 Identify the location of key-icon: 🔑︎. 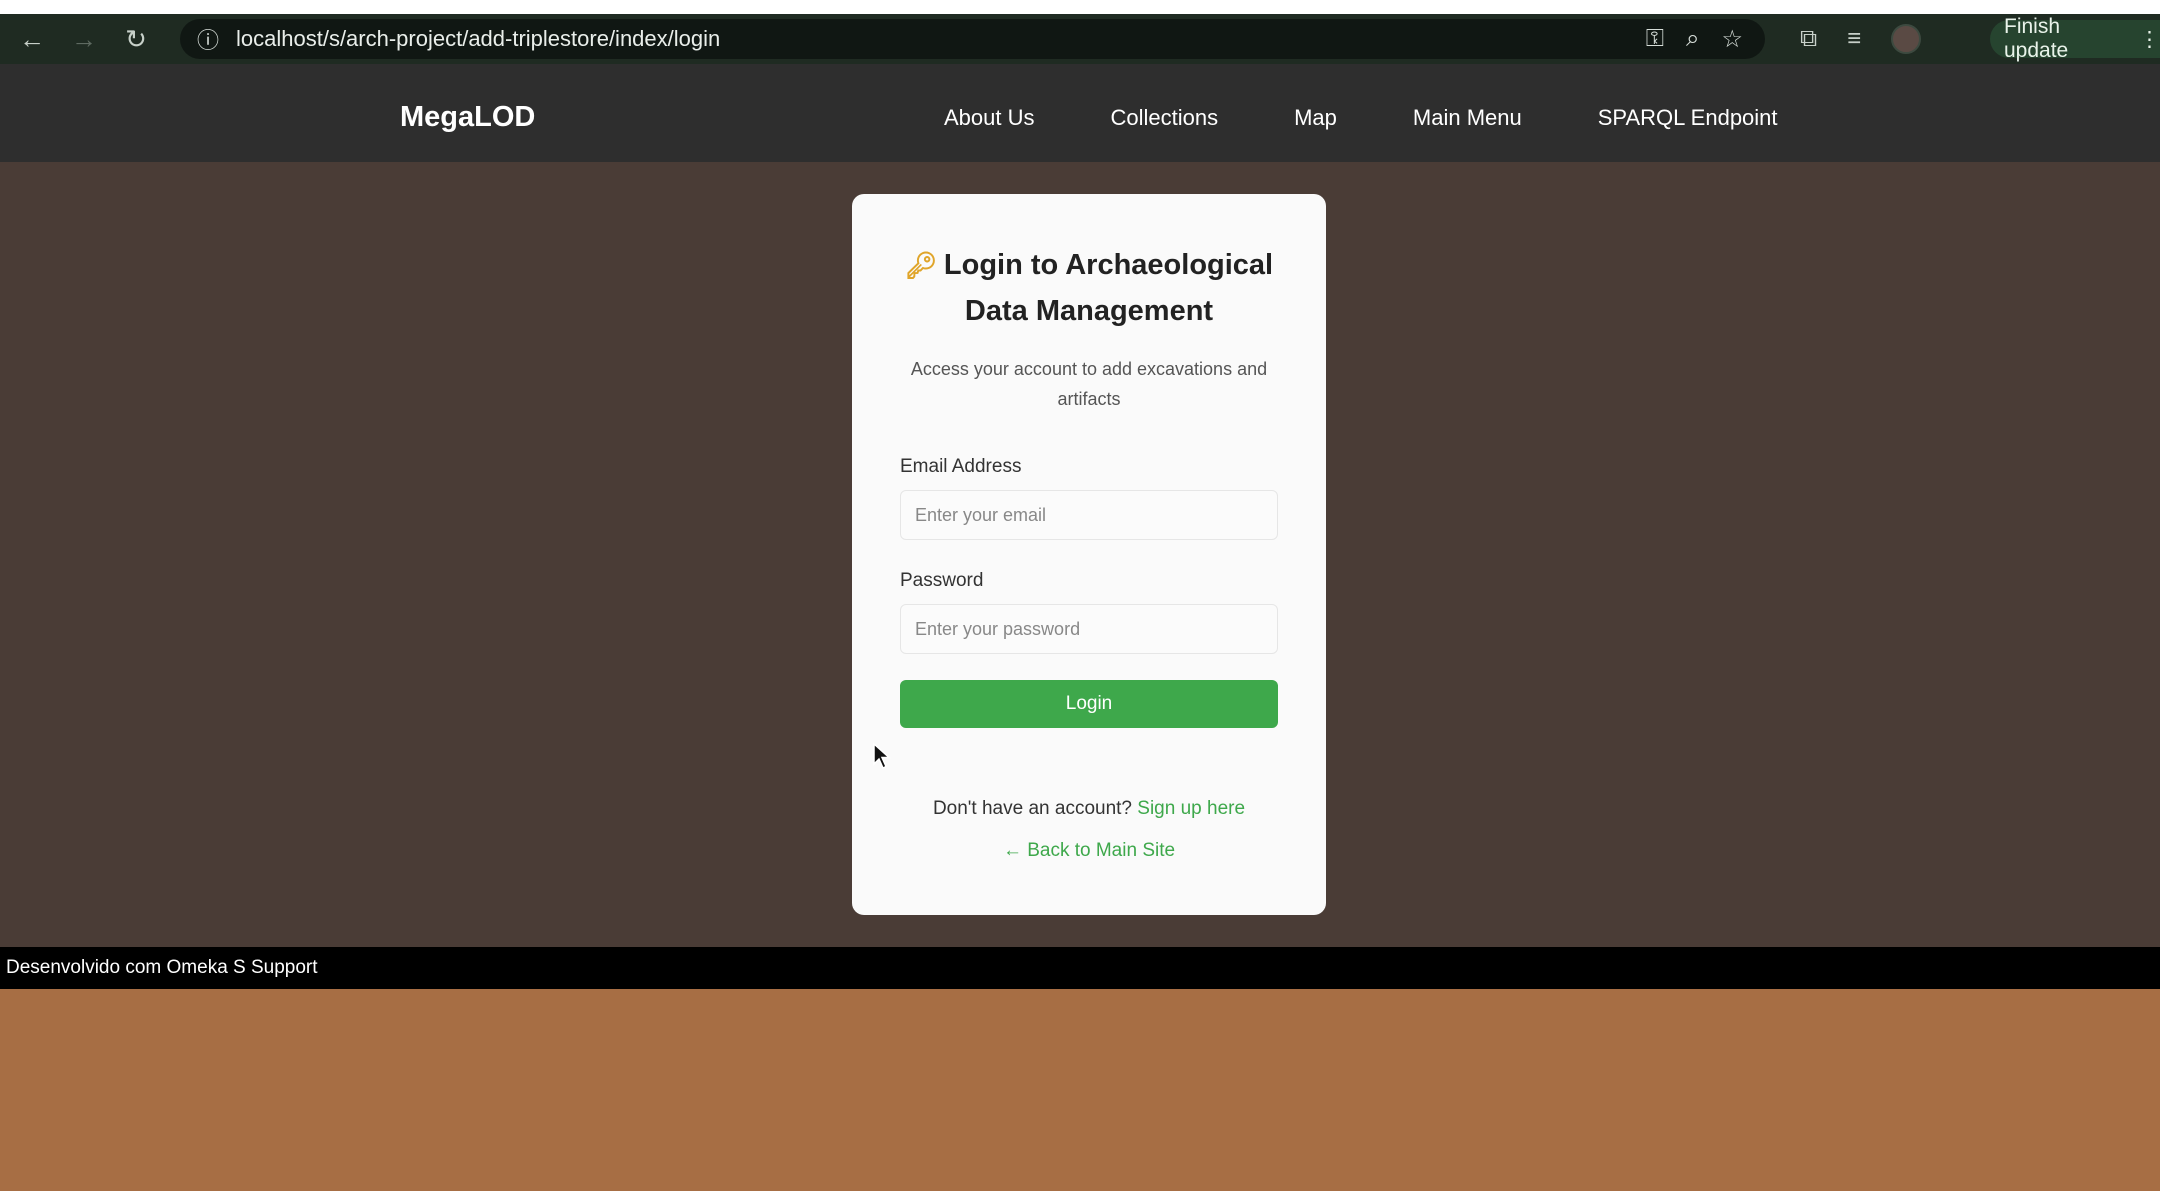
(921, 265).